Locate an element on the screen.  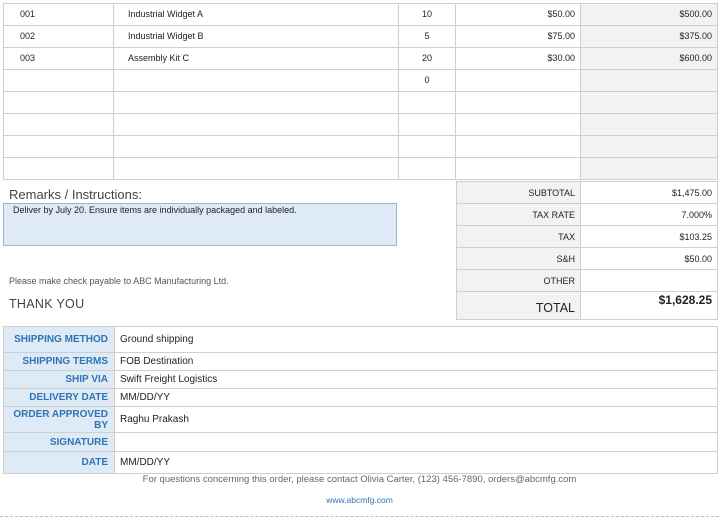
delivery-date-row: DELIVERY DATE MM/DD/YY is located at coordinates (360, 397).